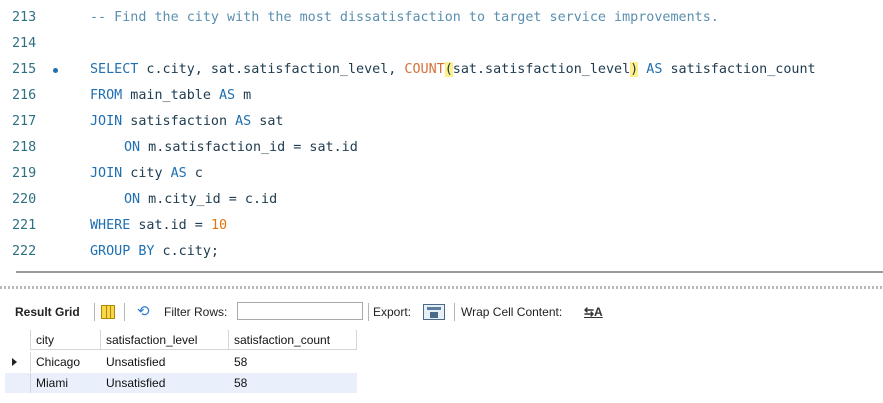 The width and height of the screenshot is (883, 403). Describe the element at coordinates (108, 312) in the screenshot. I see `grid-view-icon` at that location.